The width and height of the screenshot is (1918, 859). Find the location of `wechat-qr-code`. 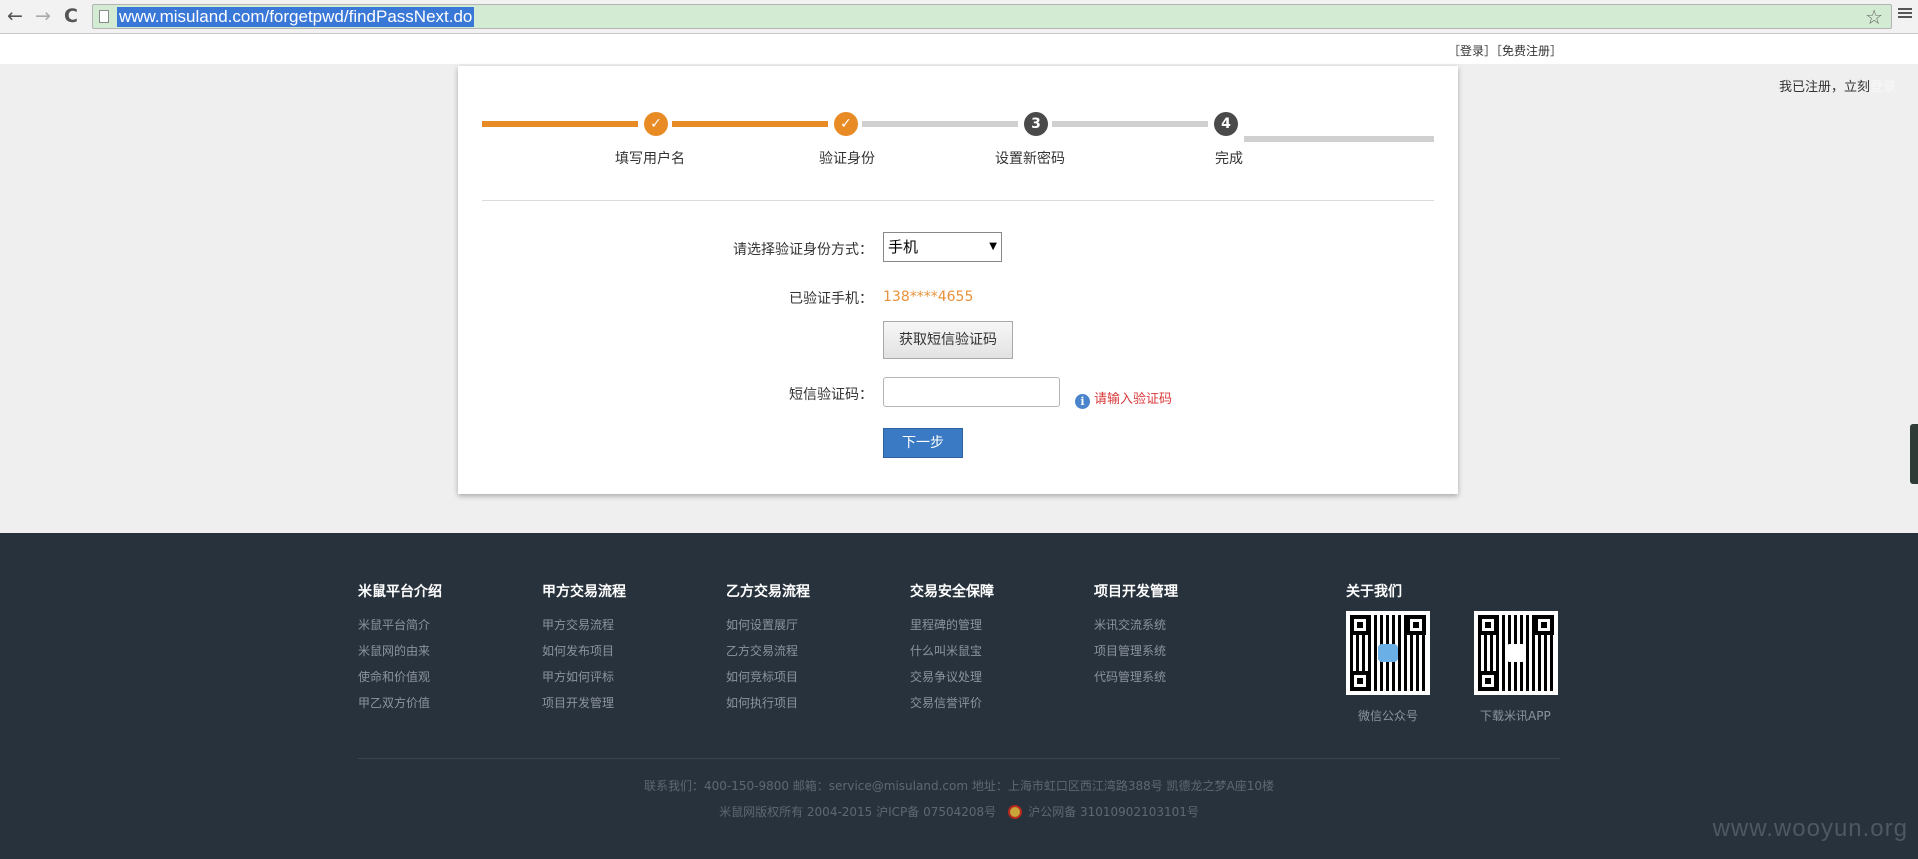

wechat-qr-code is located at coordinates (1388, 653).